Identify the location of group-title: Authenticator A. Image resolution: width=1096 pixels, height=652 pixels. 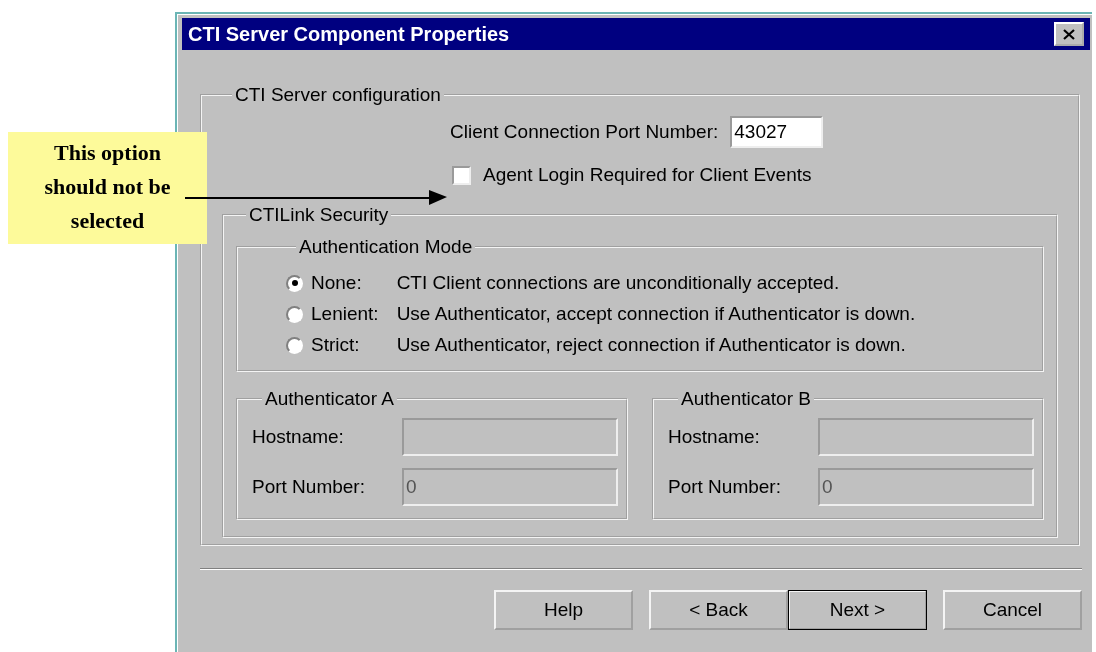
(329, 399).